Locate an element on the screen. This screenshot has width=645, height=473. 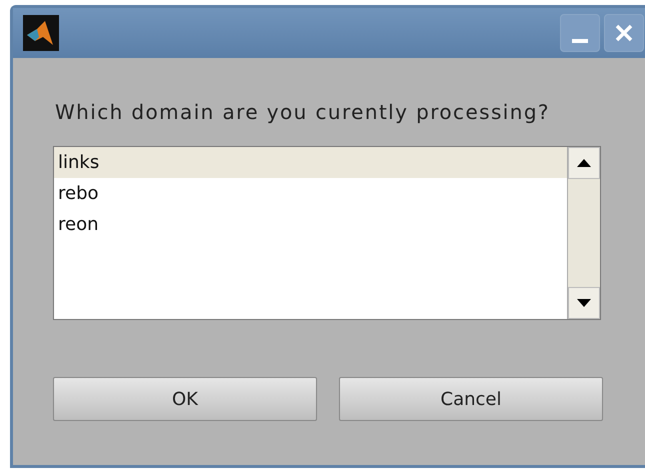
prompt-text: Which domain are you curently processing? is located at coordinates (303, 112).